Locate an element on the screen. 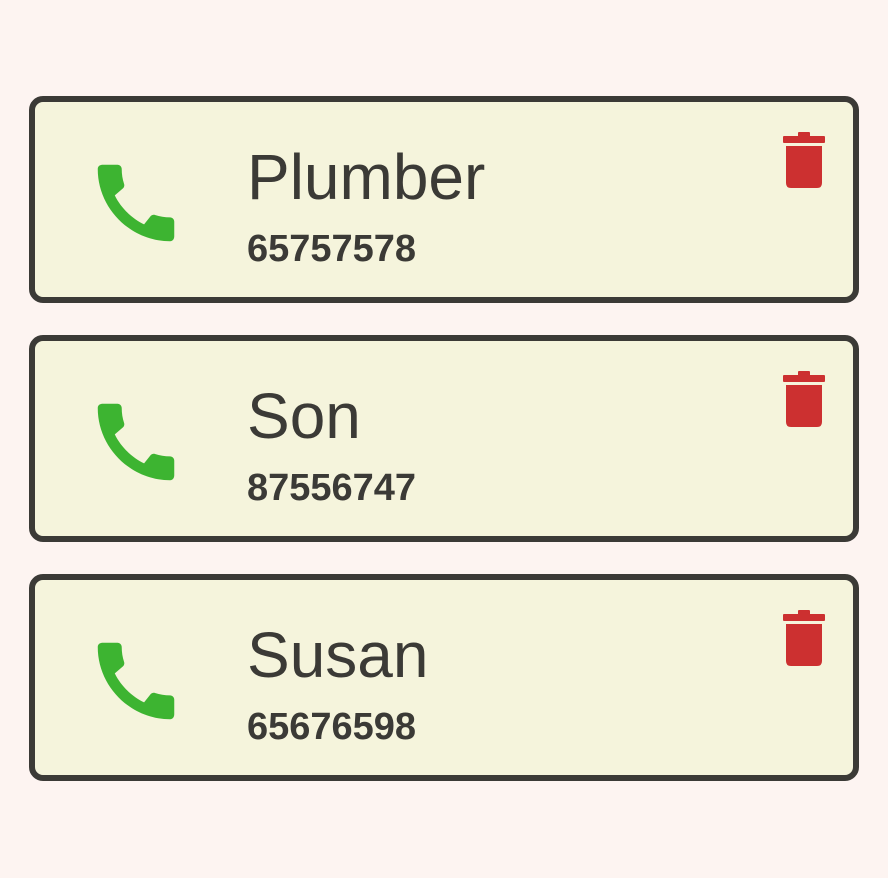 The image size is (888, 878). contact-name: Susan is located at coordinates (338, 655).